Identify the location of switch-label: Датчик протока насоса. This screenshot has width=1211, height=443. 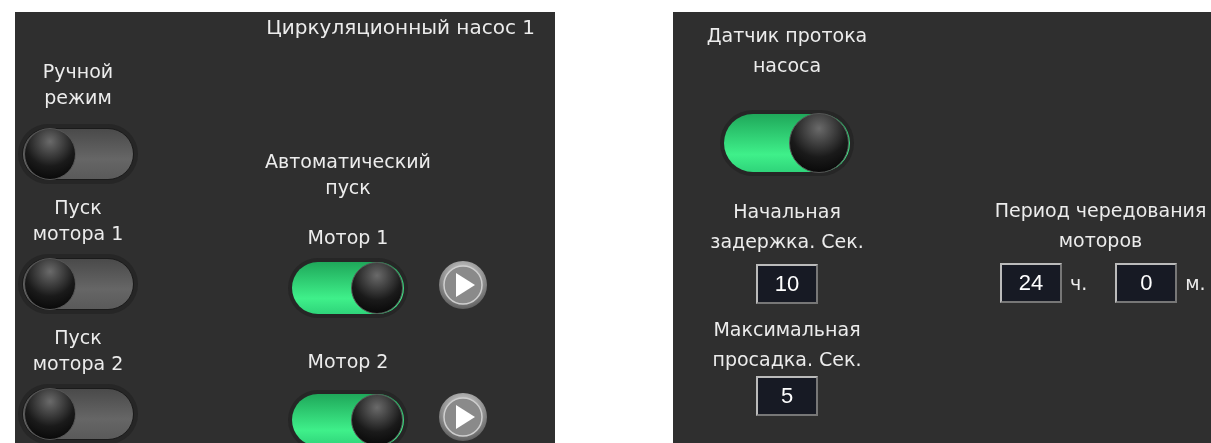
(787, 50).